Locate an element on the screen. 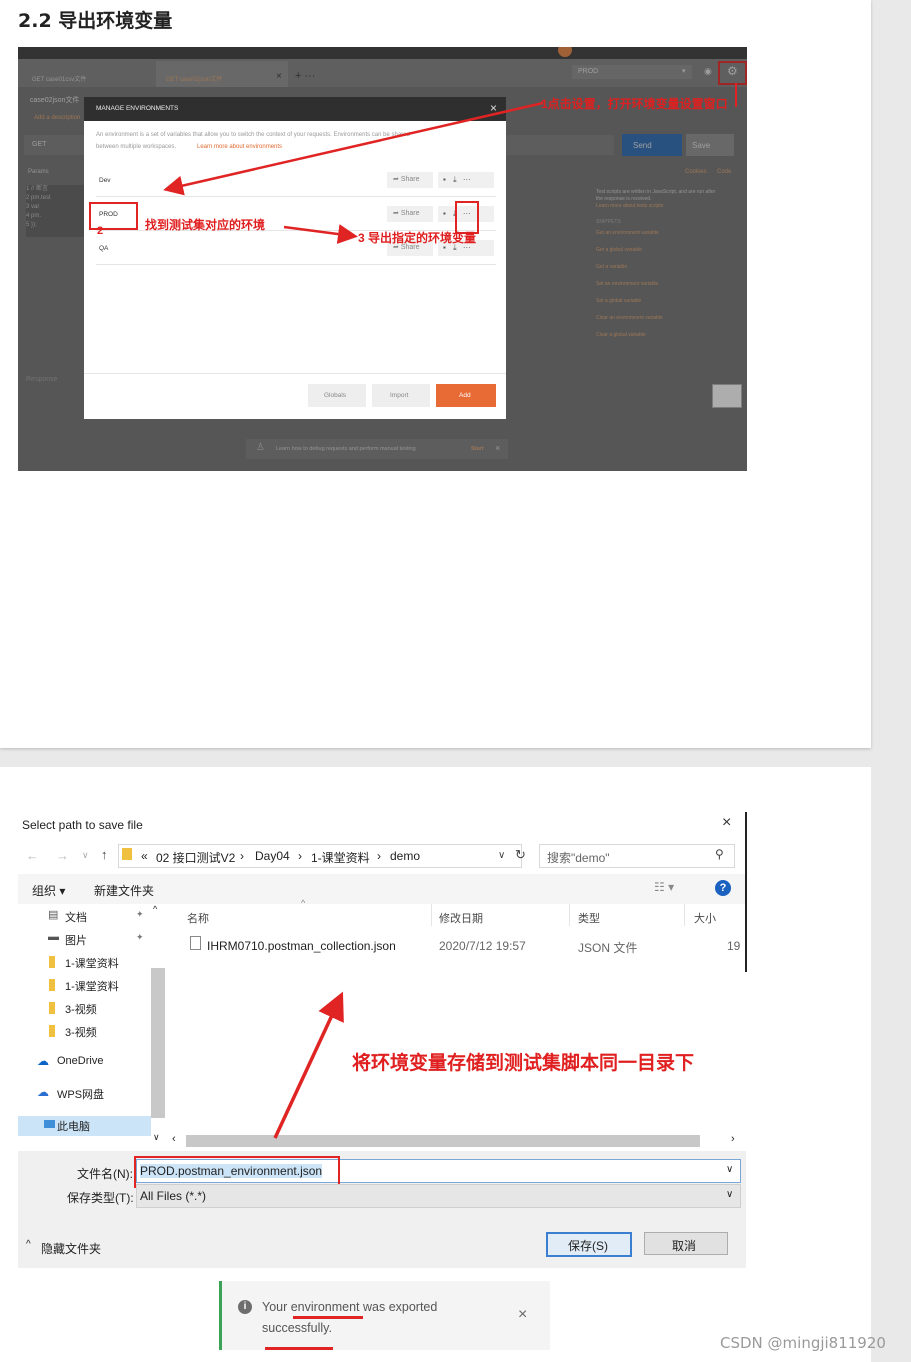  hide-folders-icon: ^ is located at coordinates (28, 1244).